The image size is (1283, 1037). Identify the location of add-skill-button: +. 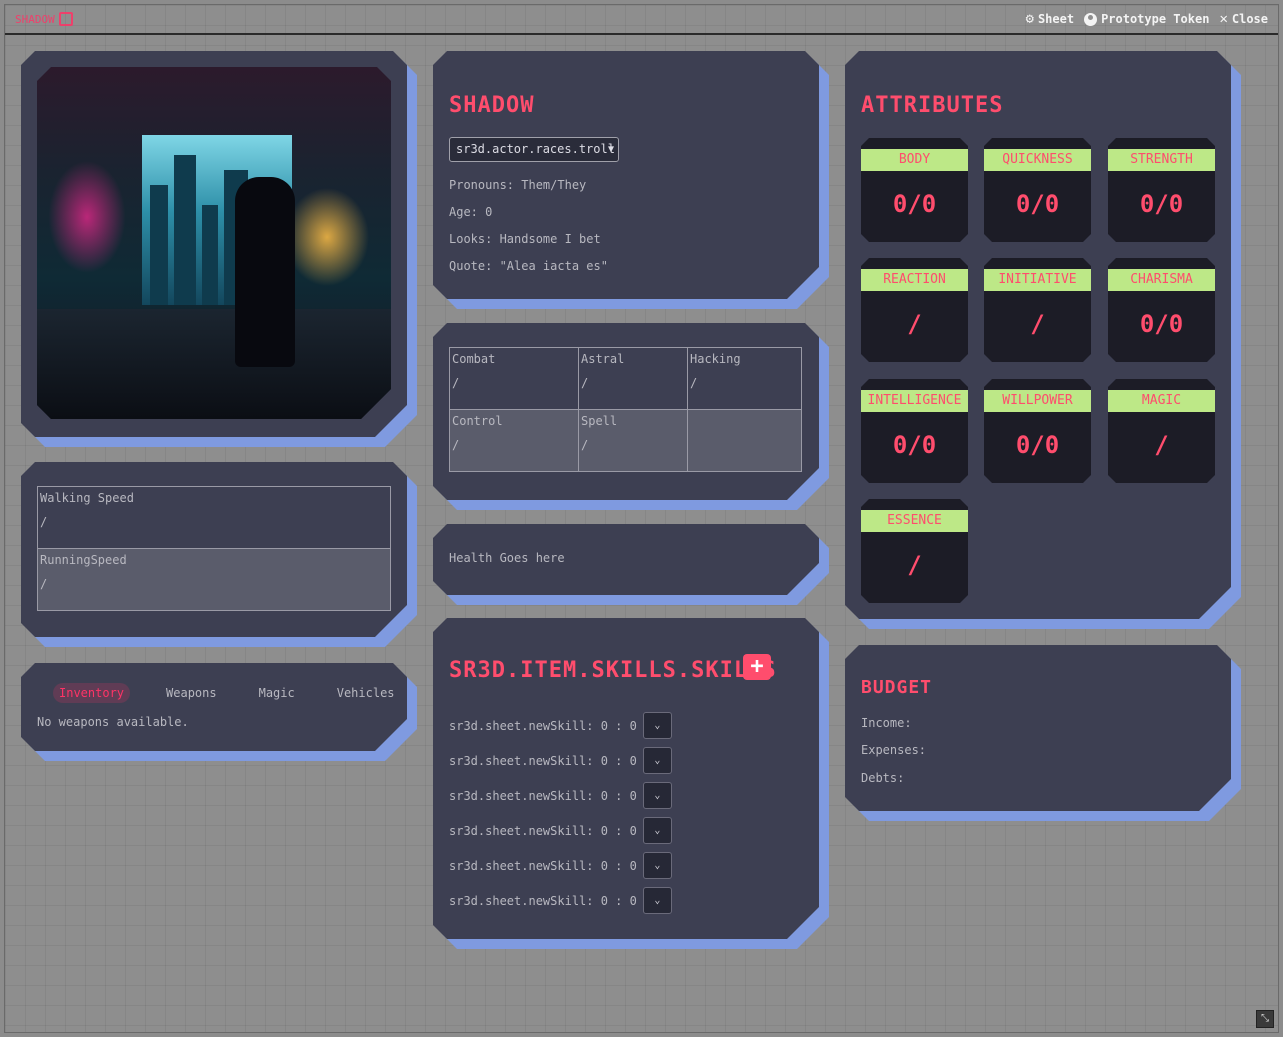
(757, 667).